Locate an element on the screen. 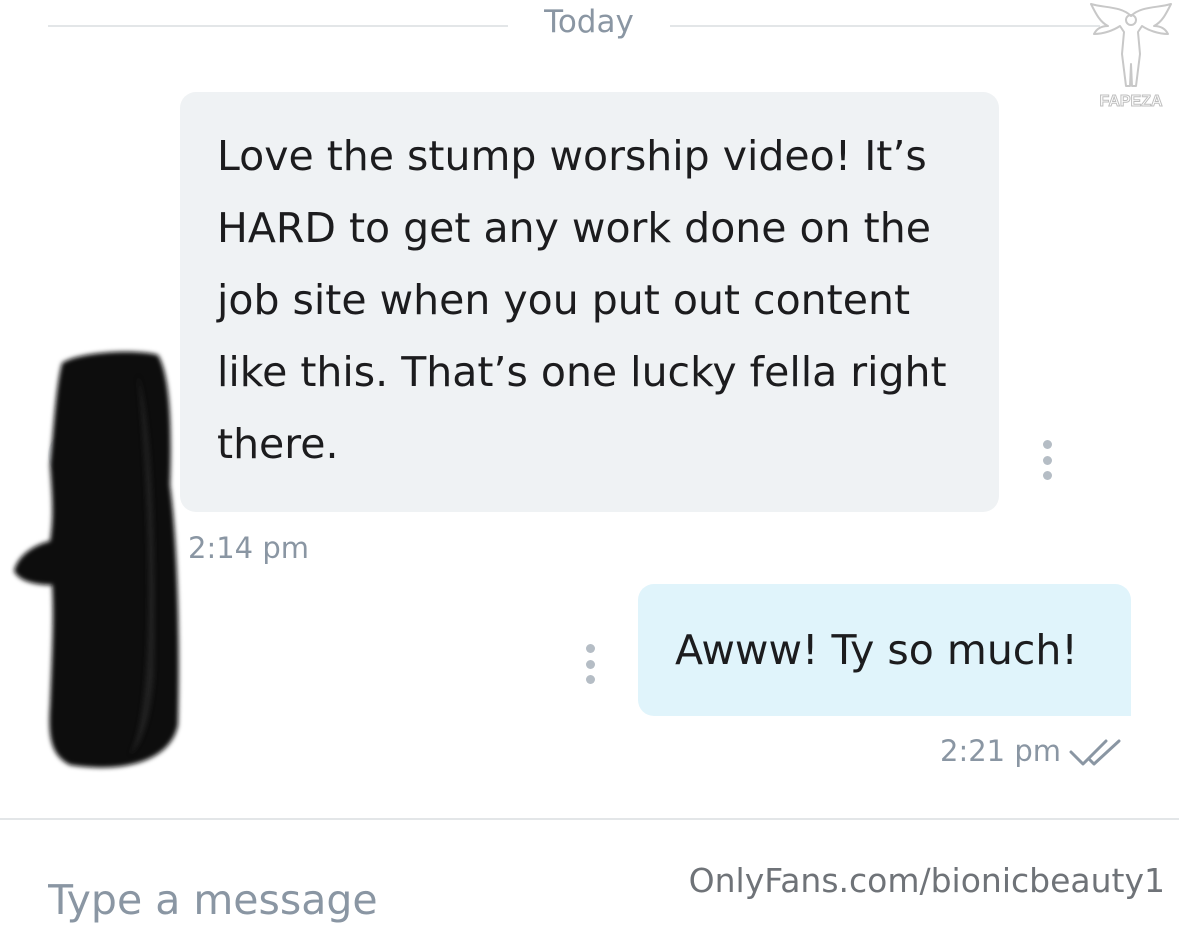 This screenshot has height=930, width=1179. double-check-icon is located at coordinates (1095, 752).